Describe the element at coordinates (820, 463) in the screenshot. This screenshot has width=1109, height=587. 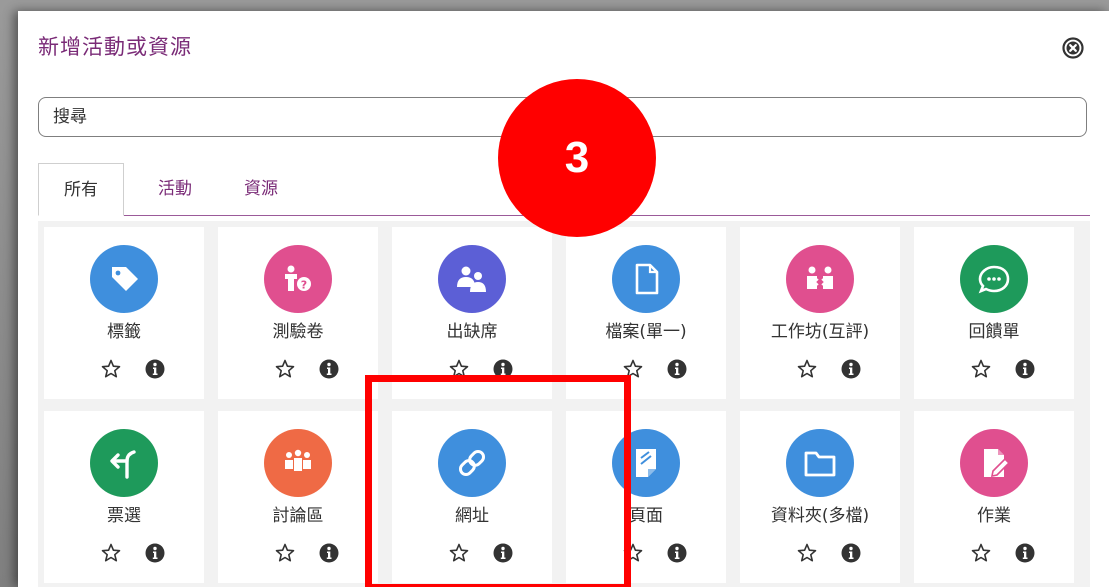
I see `folder-icon` at that location.